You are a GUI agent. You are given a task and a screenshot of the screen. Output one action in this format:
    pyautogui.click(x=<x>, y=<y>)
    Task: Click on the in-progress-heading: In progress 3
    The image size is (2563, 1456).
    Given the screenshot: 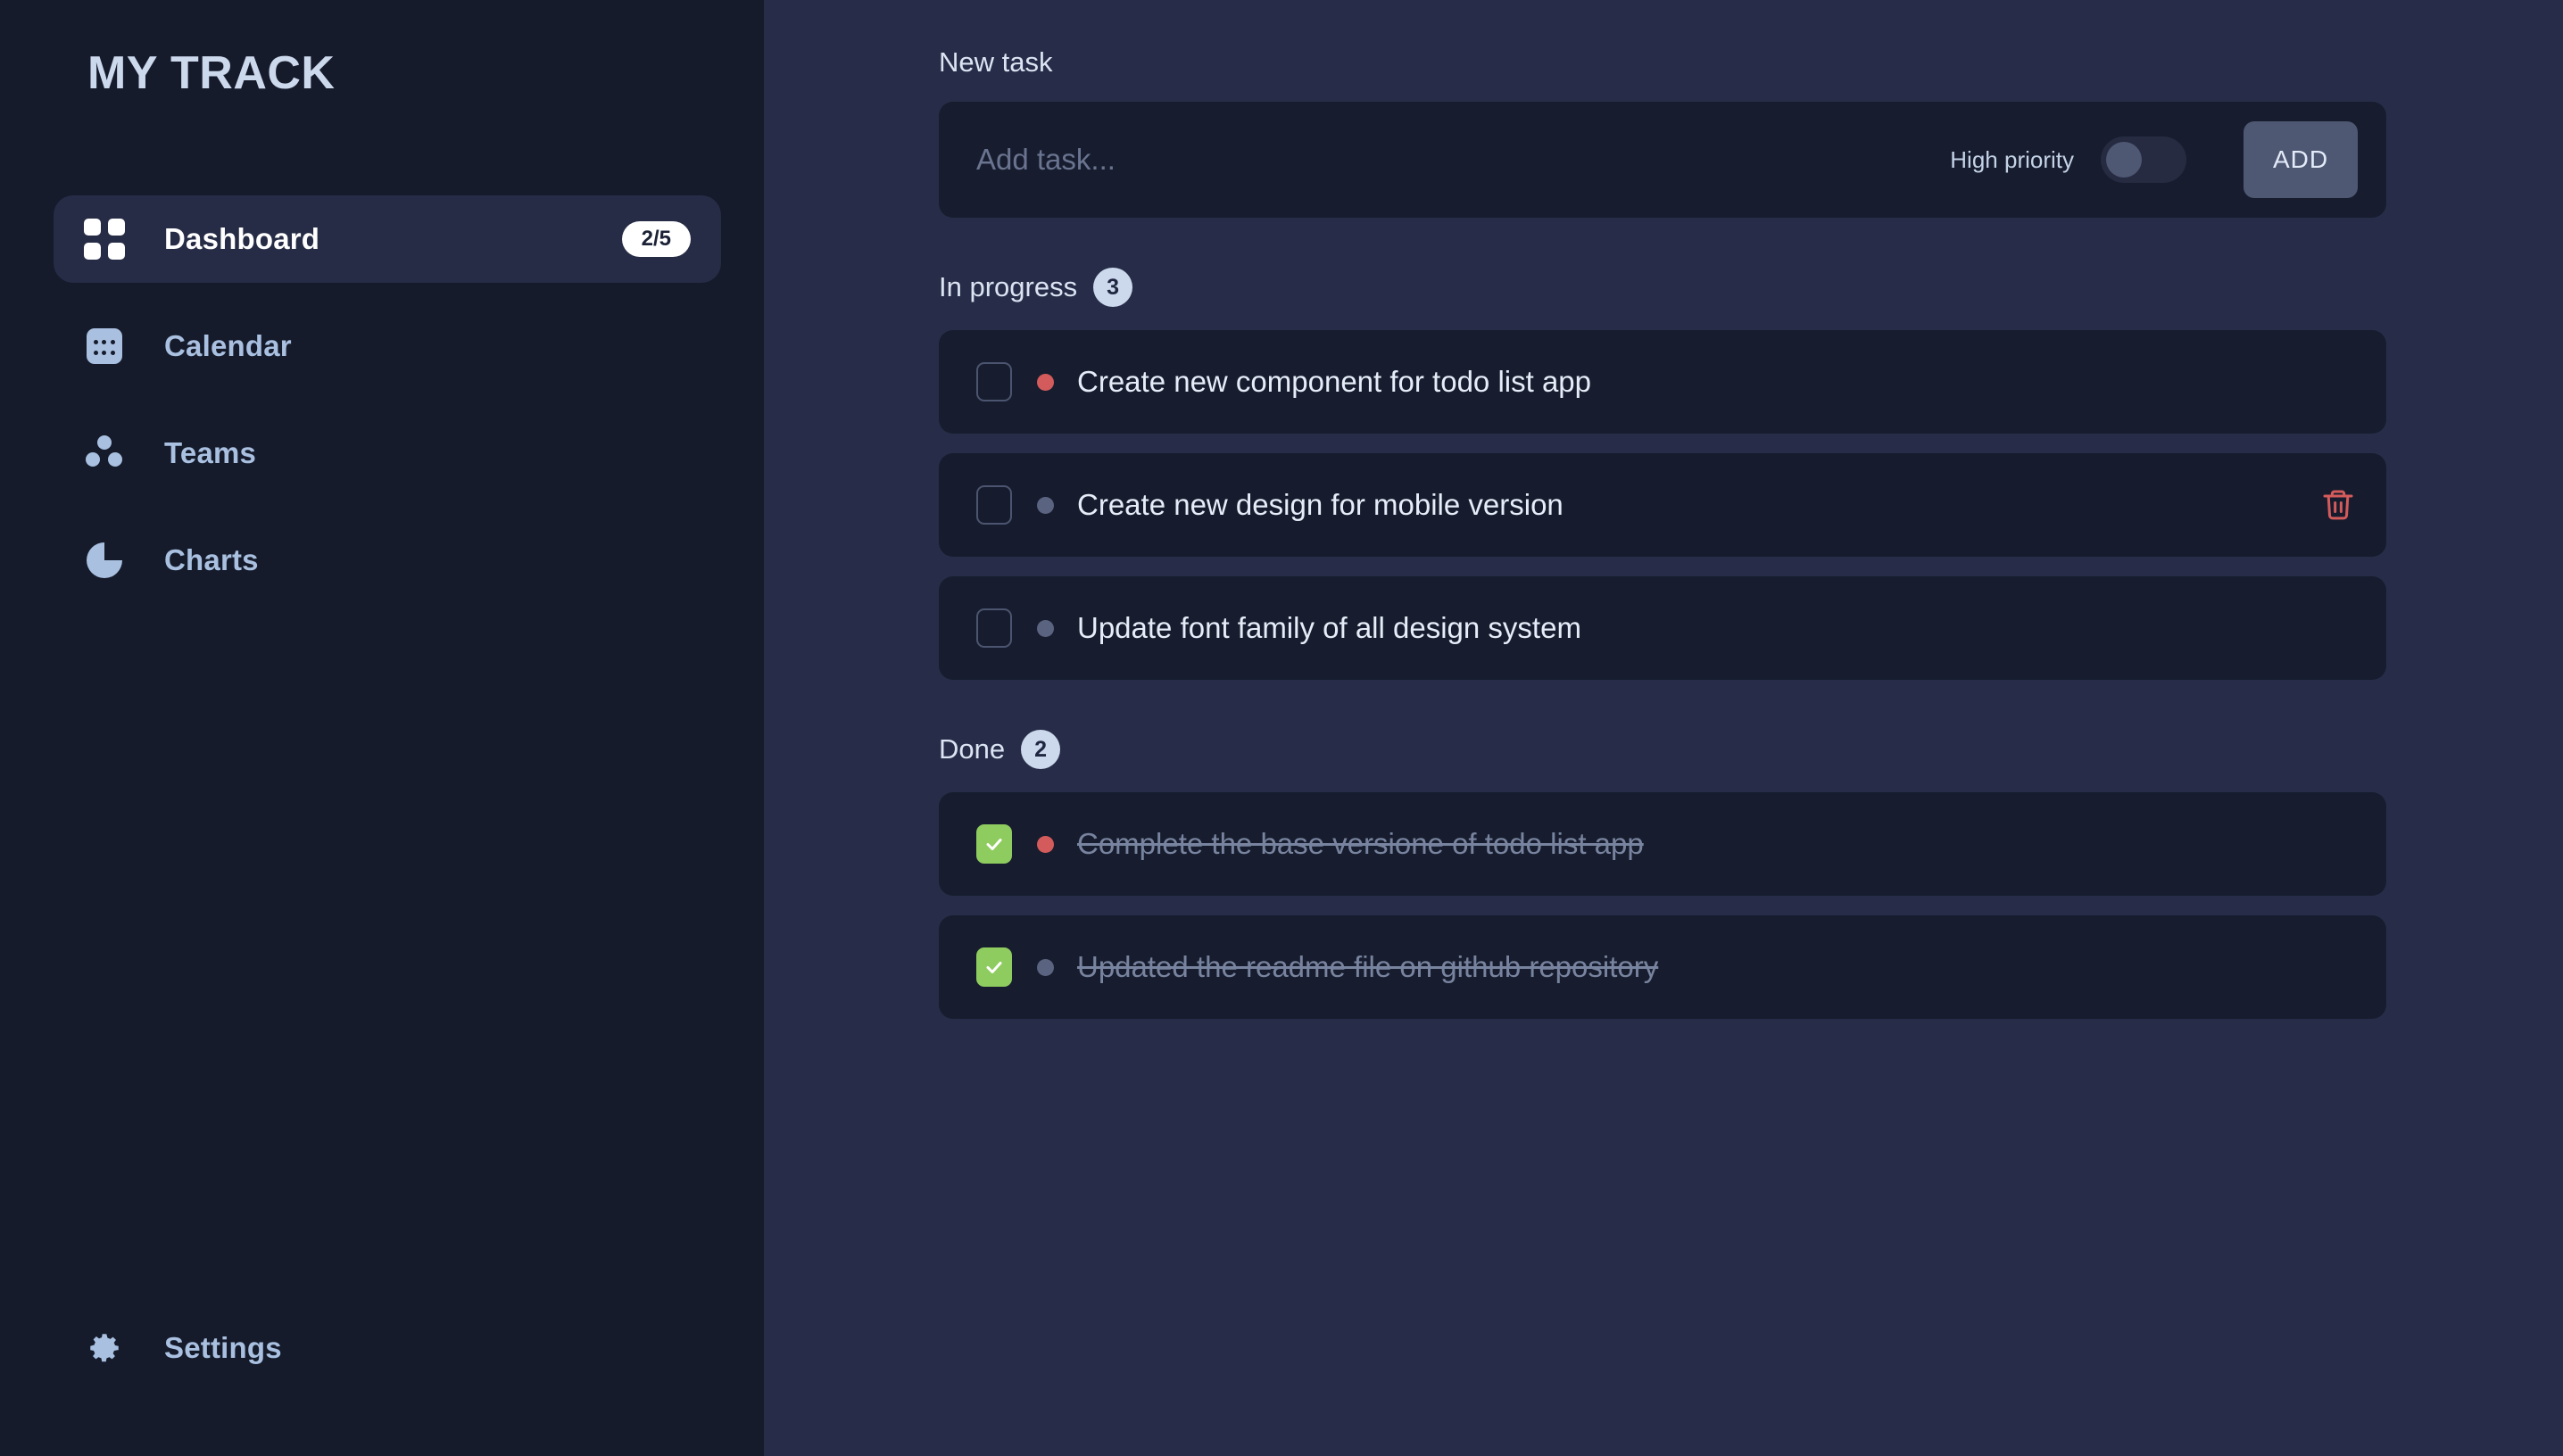 What is the action you would take?
    pyautogui.click(x=1662, y=288)
    